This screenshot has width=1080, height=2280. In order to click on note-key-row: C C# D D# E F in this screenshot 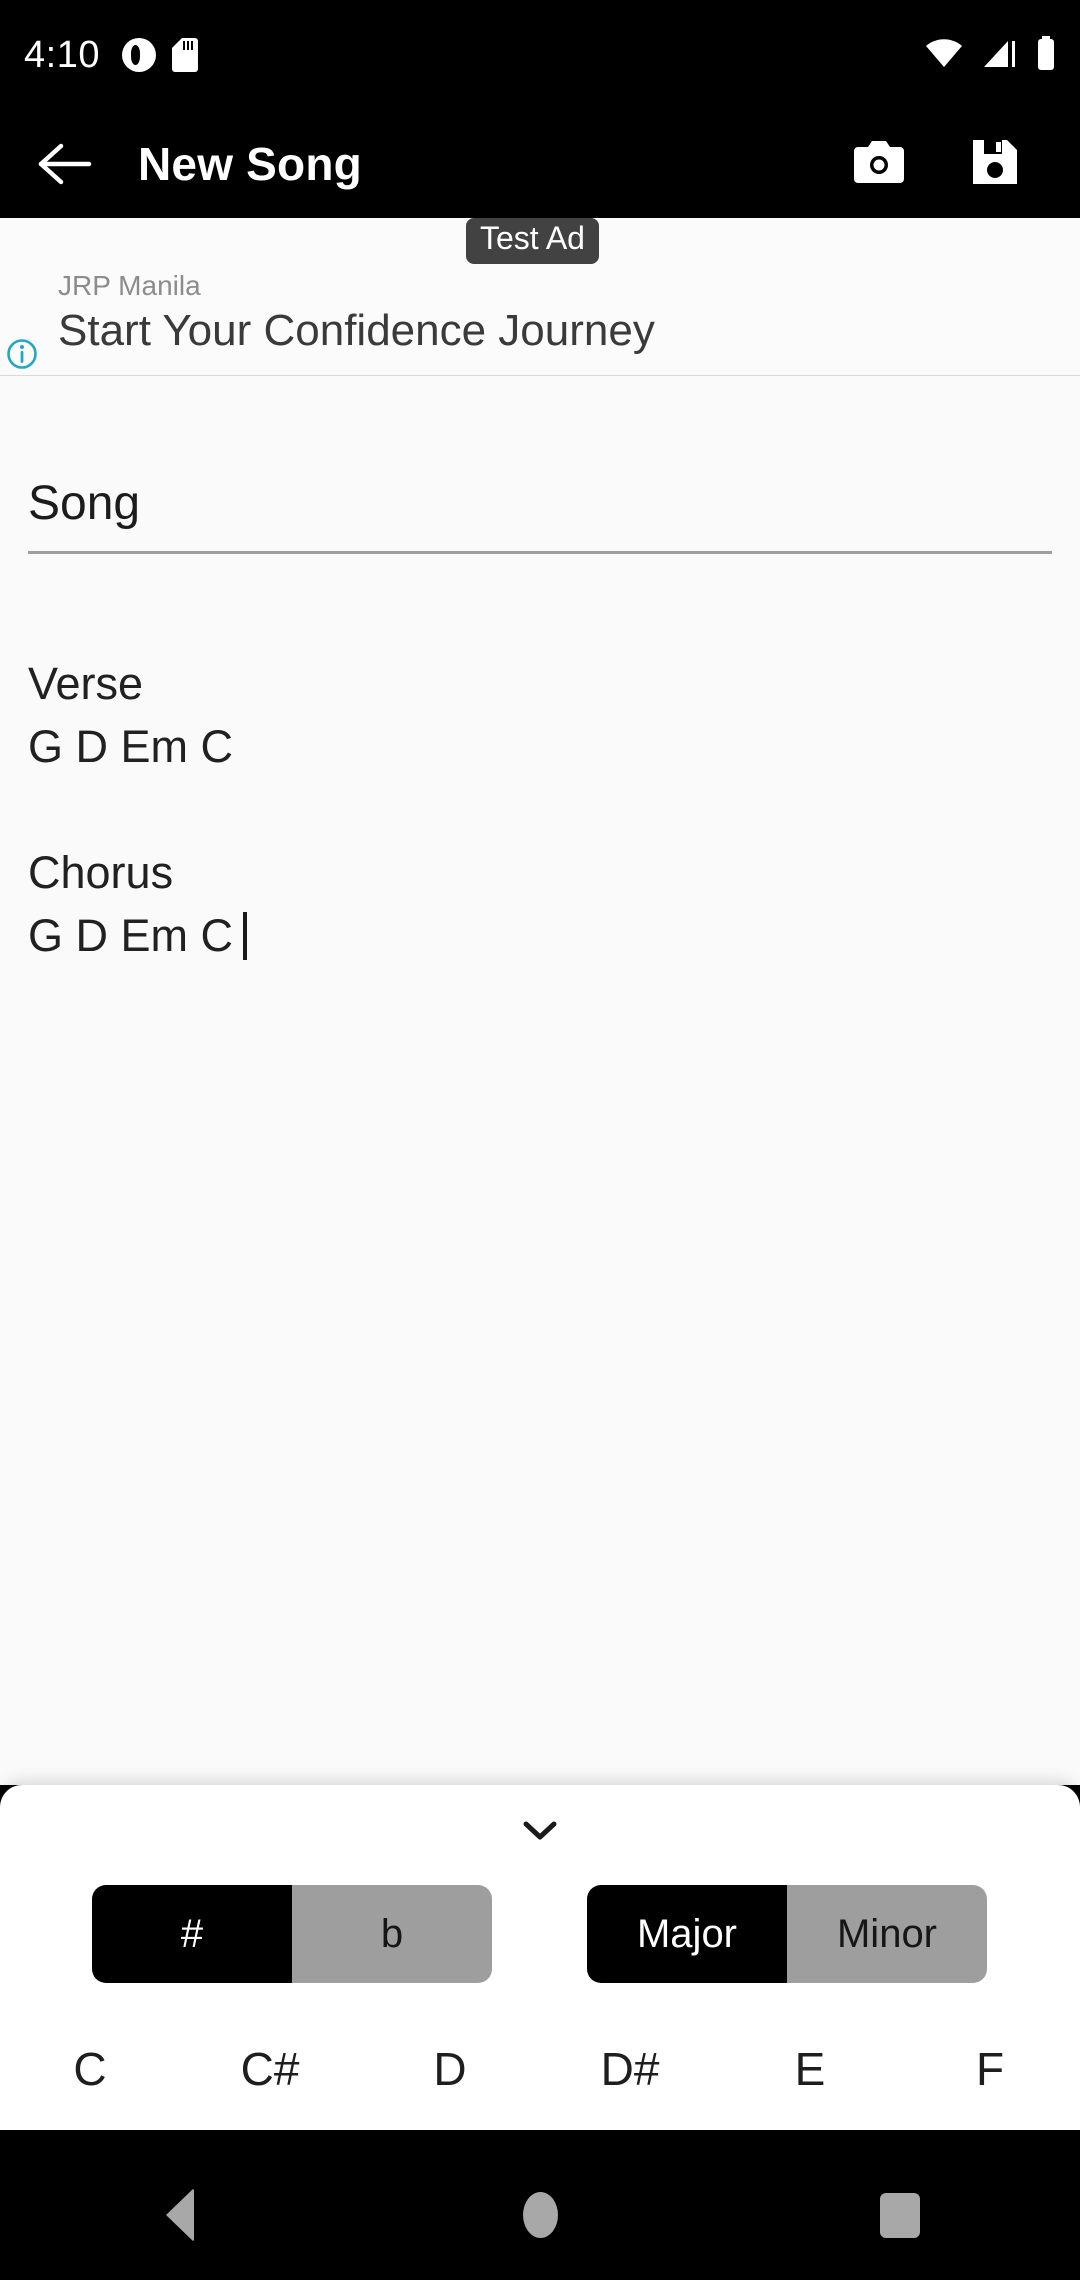, I will do `click(540, 2069)`.